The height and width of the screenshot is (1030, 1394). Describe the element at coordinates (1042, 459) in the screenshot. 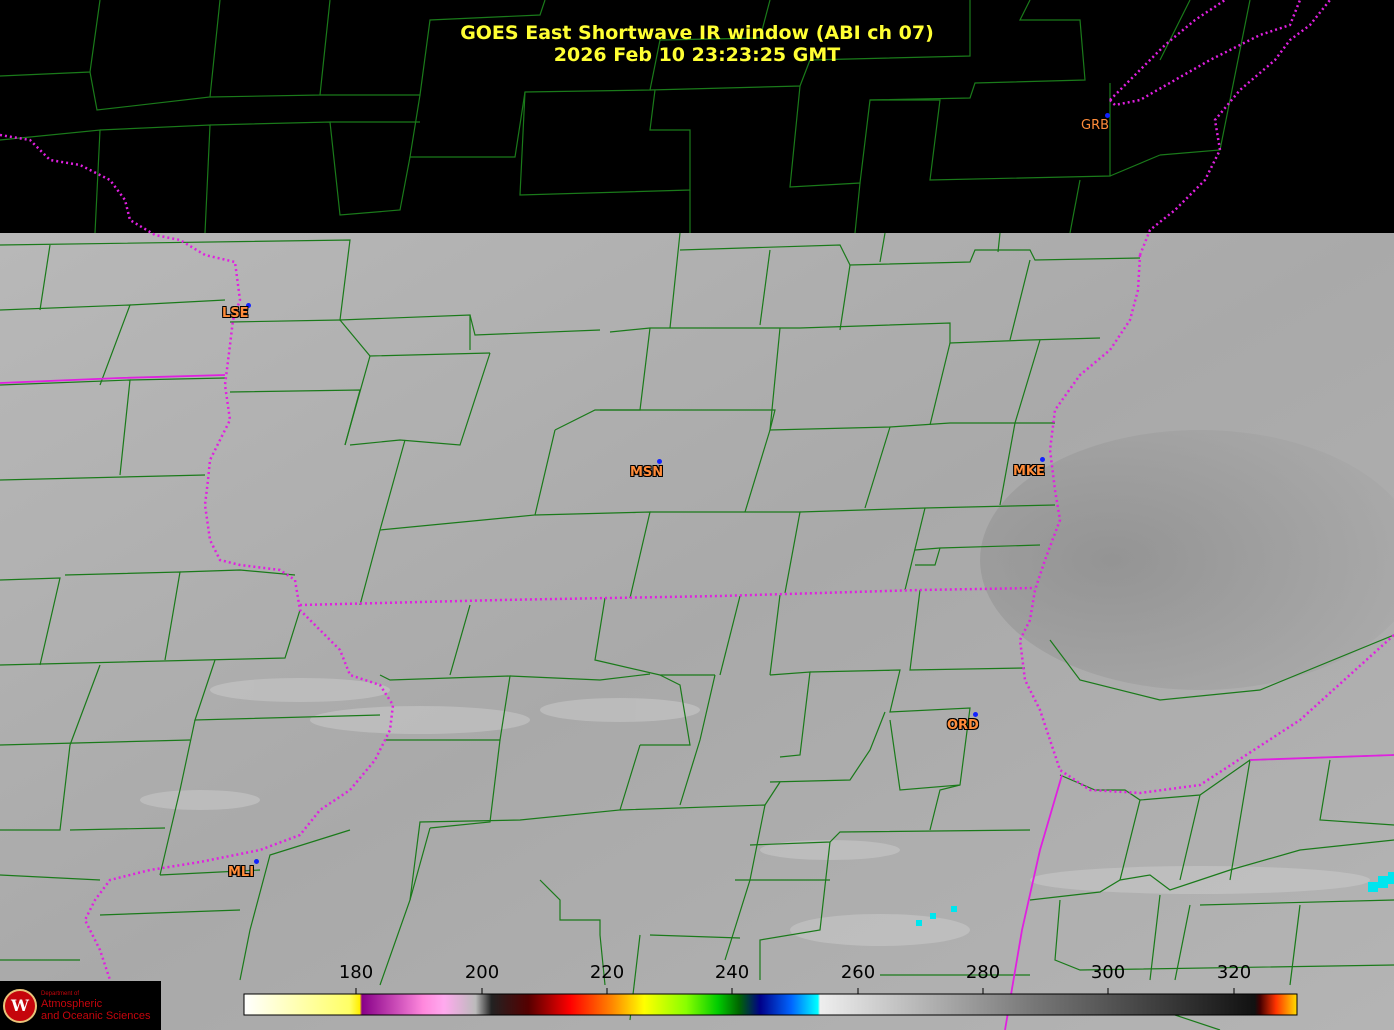

I see `station-dot-mke` at that location.